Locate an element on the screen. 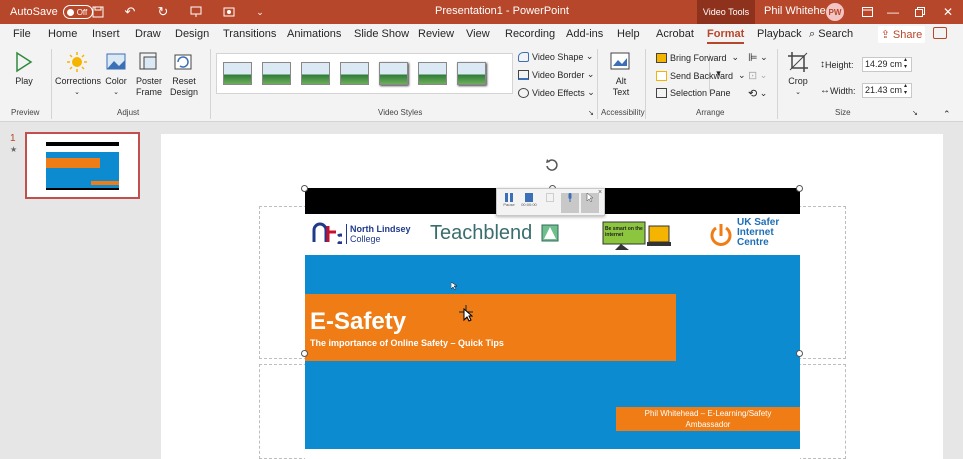  share-button: ⇪ Share is located at coordinates (901, 34).